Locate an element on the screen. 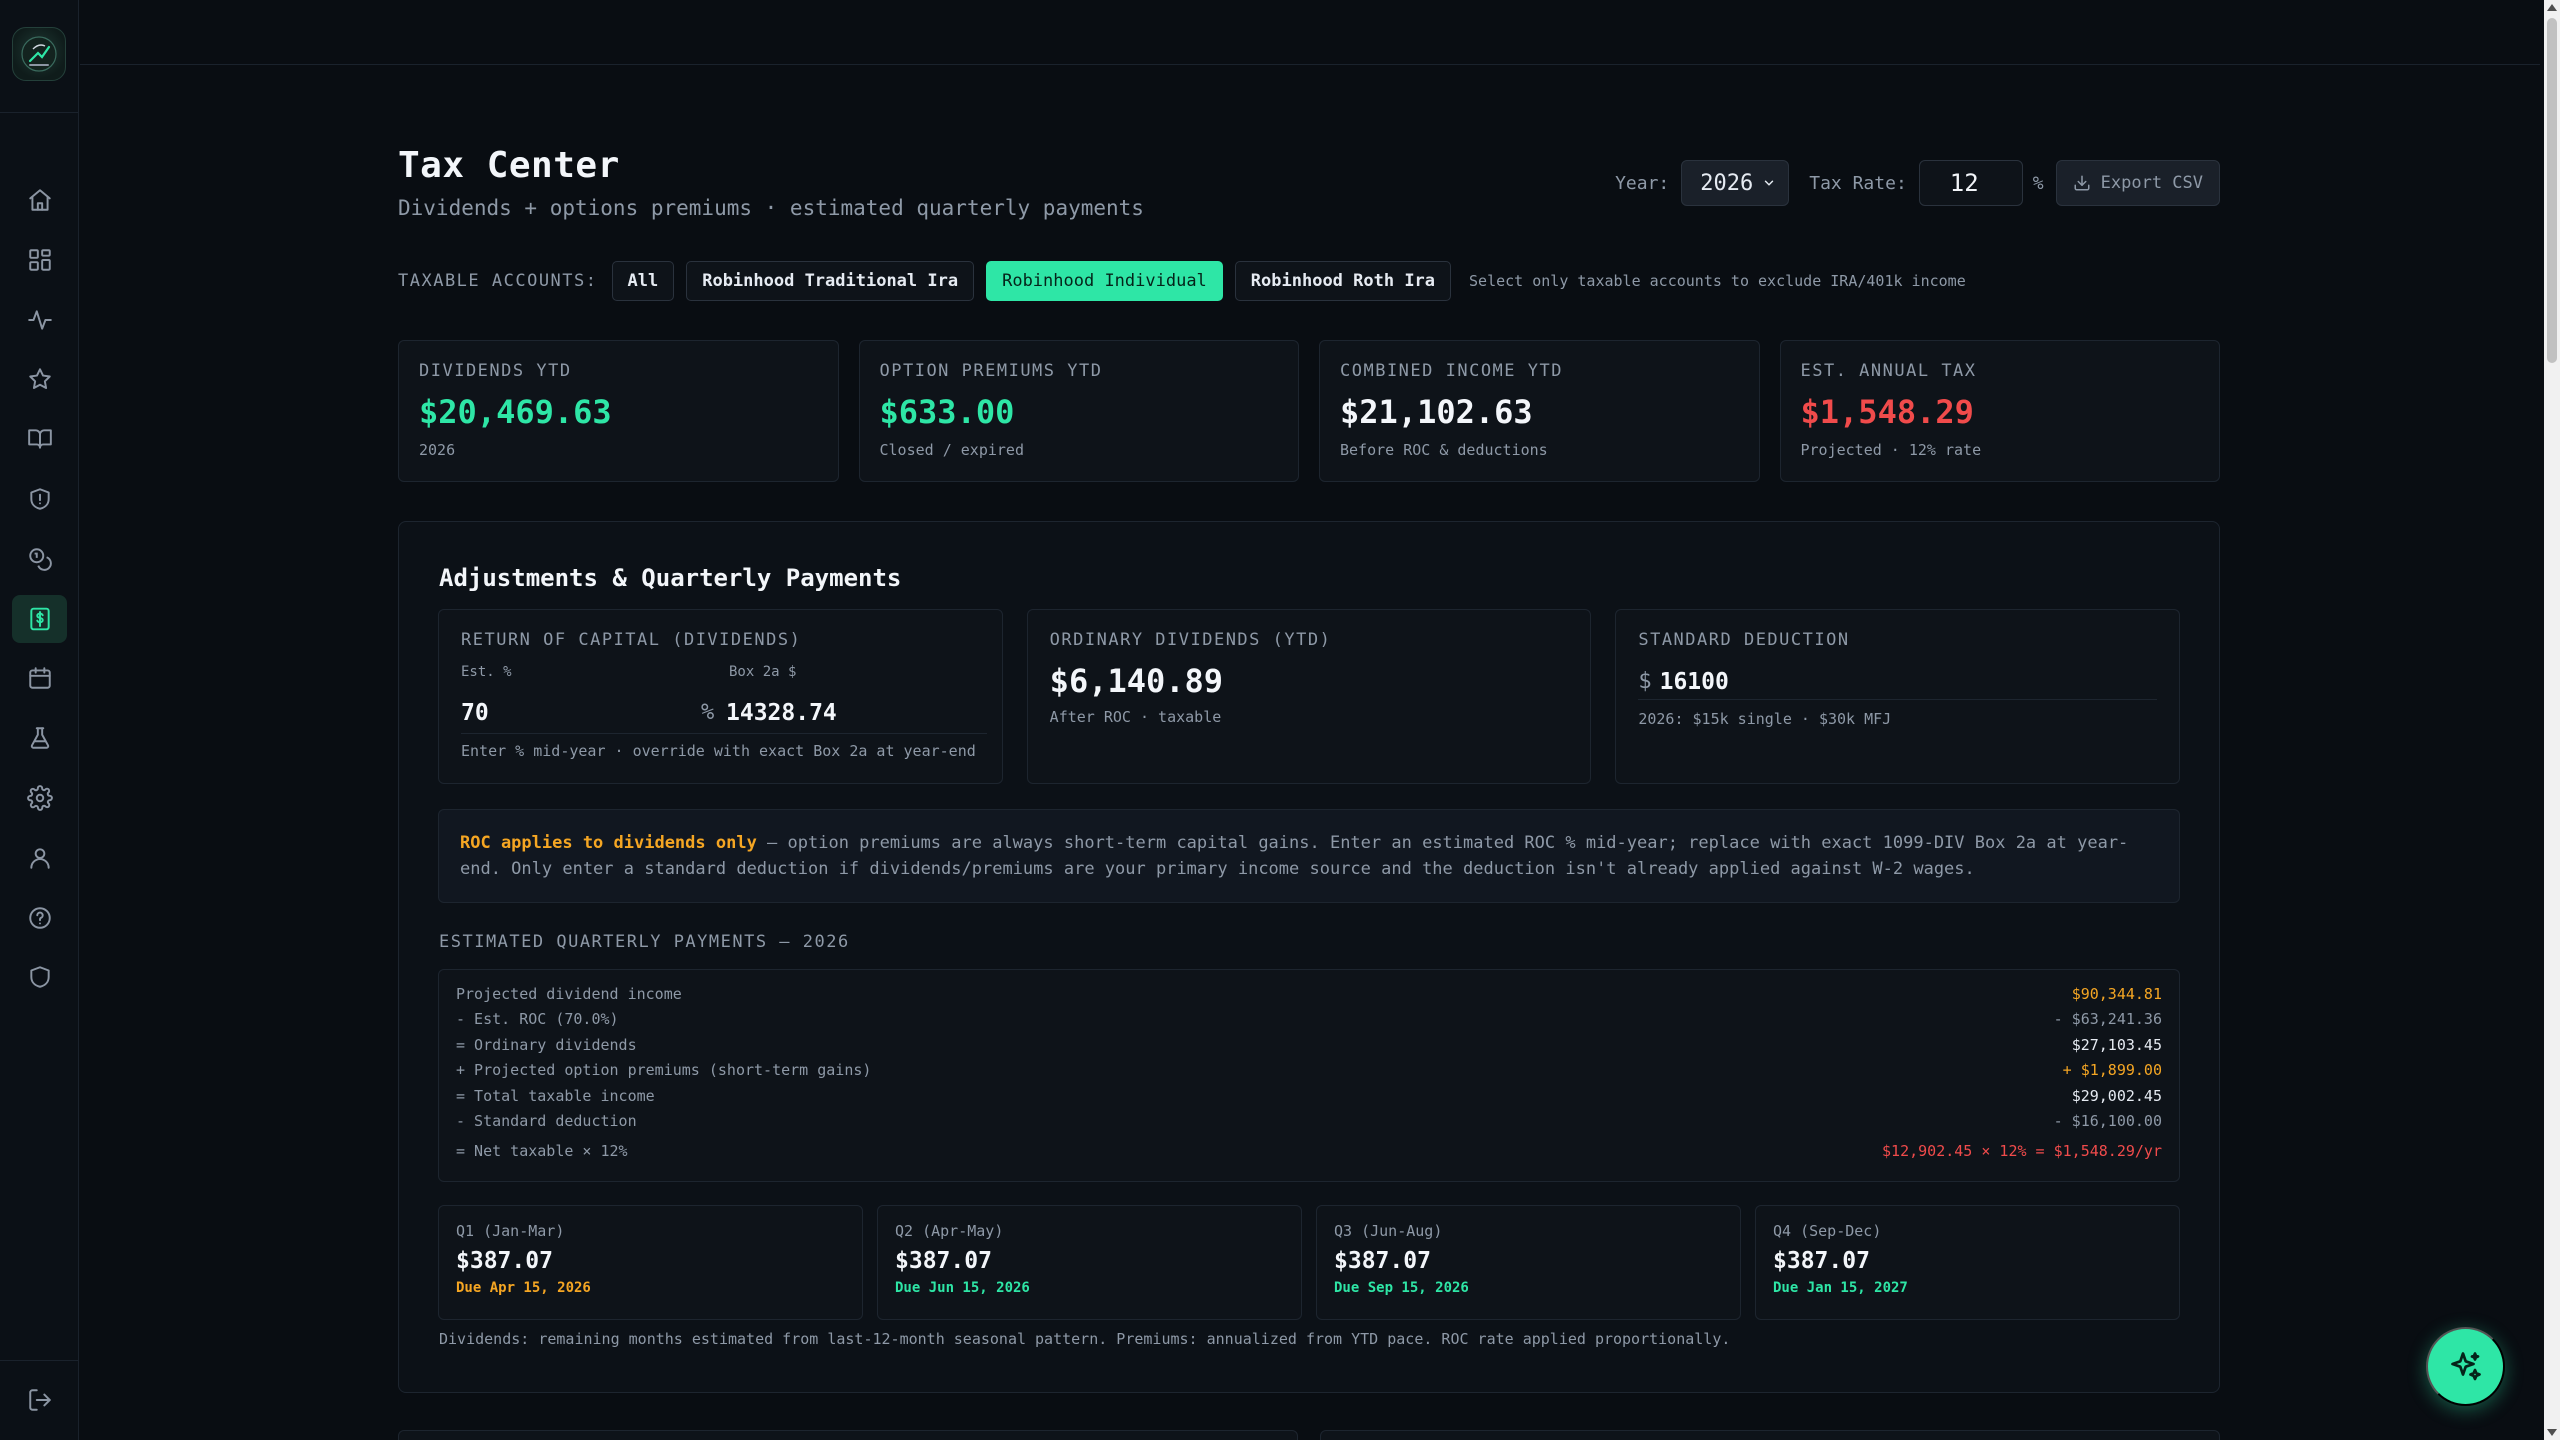  nav-lab is located at coordinates (39, 738).